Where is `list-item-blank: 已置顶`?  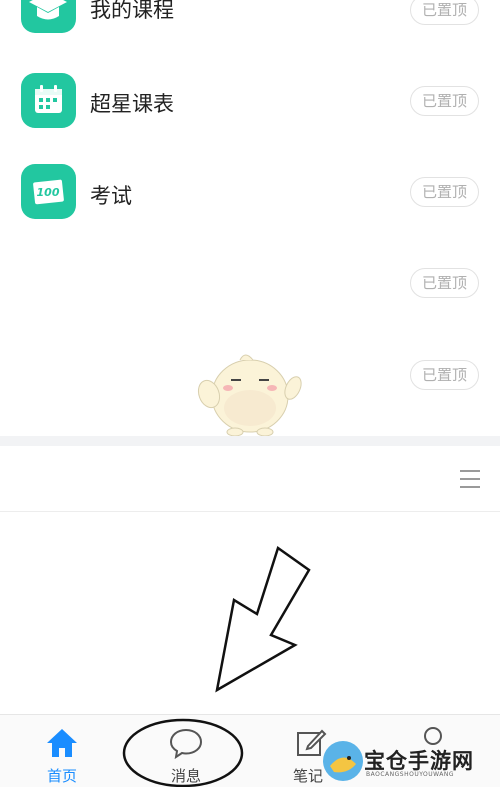
list-item-blank: 已置顶 is located at coordinates (250, 286).